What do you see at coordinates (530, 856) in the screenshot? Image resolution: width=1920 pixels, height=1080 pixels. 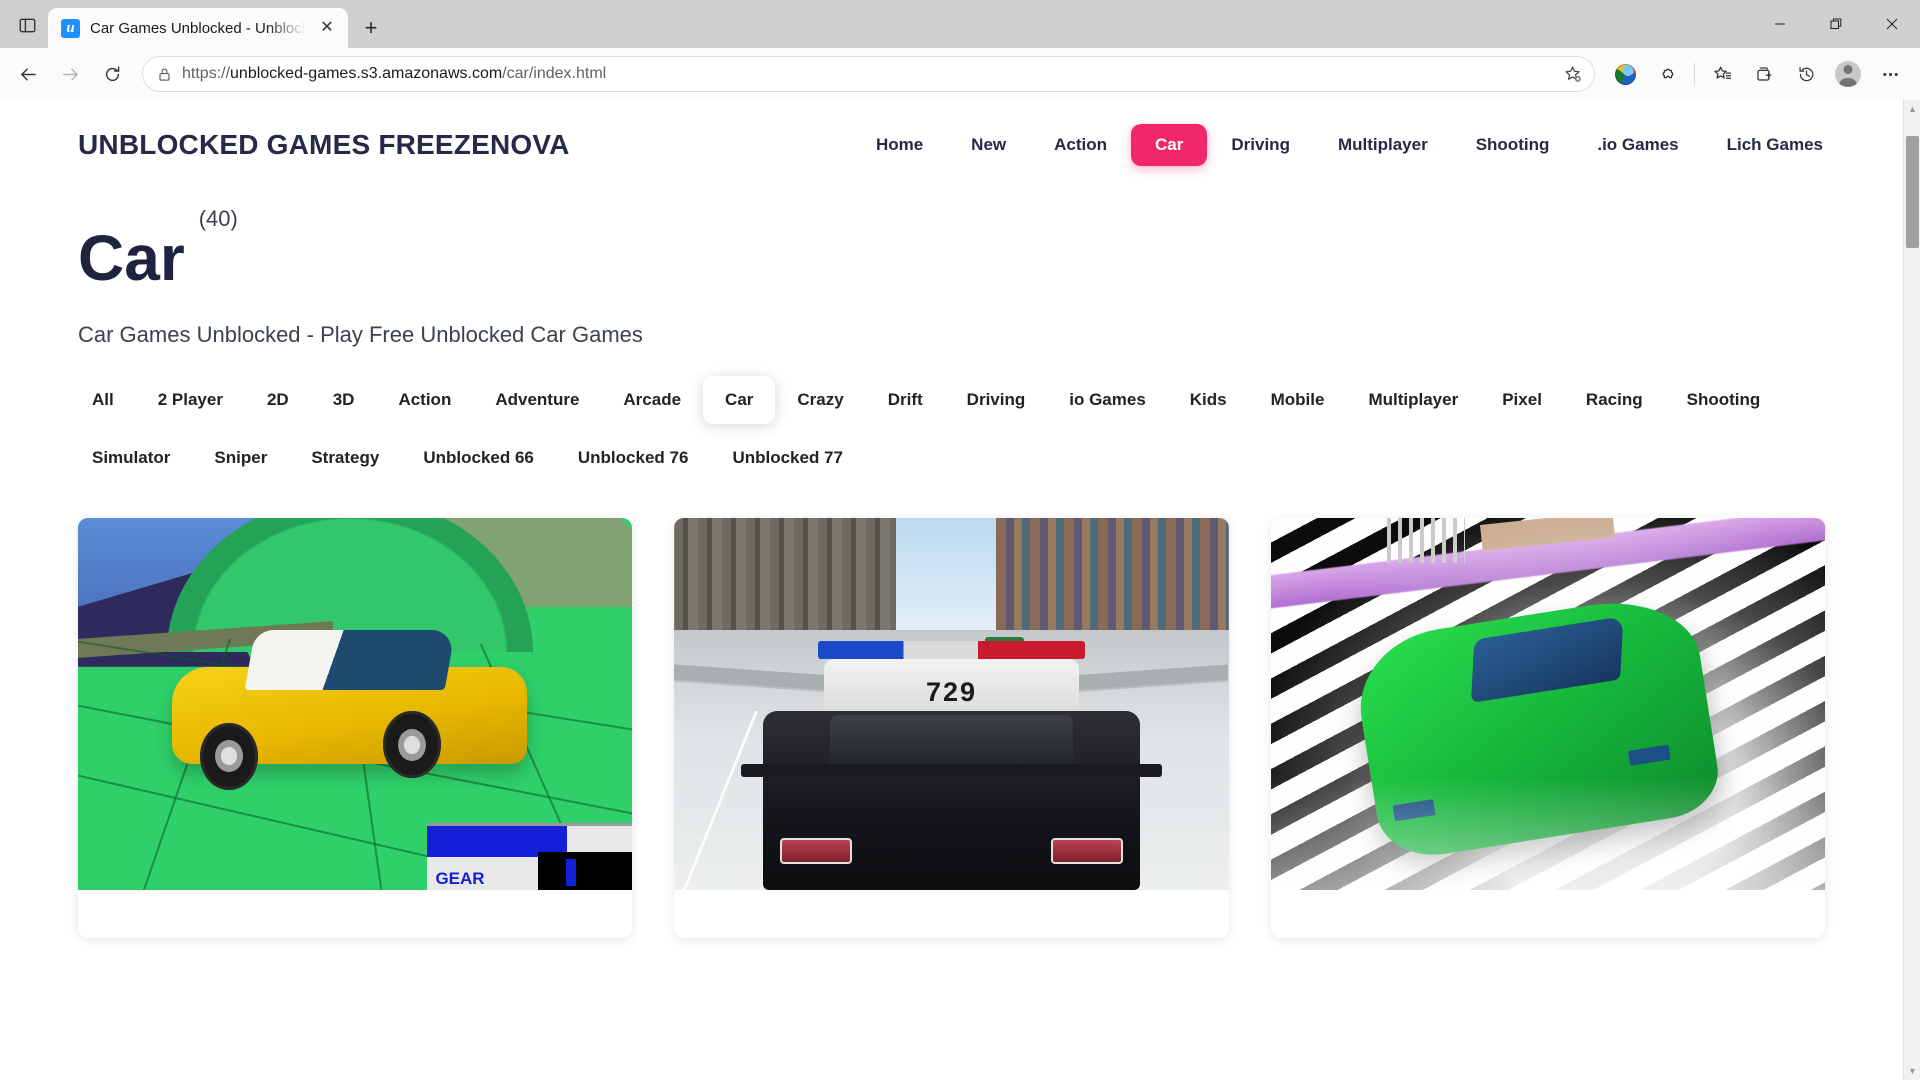 I see `game-hud: GEAR` at bounding box center [530, 856].